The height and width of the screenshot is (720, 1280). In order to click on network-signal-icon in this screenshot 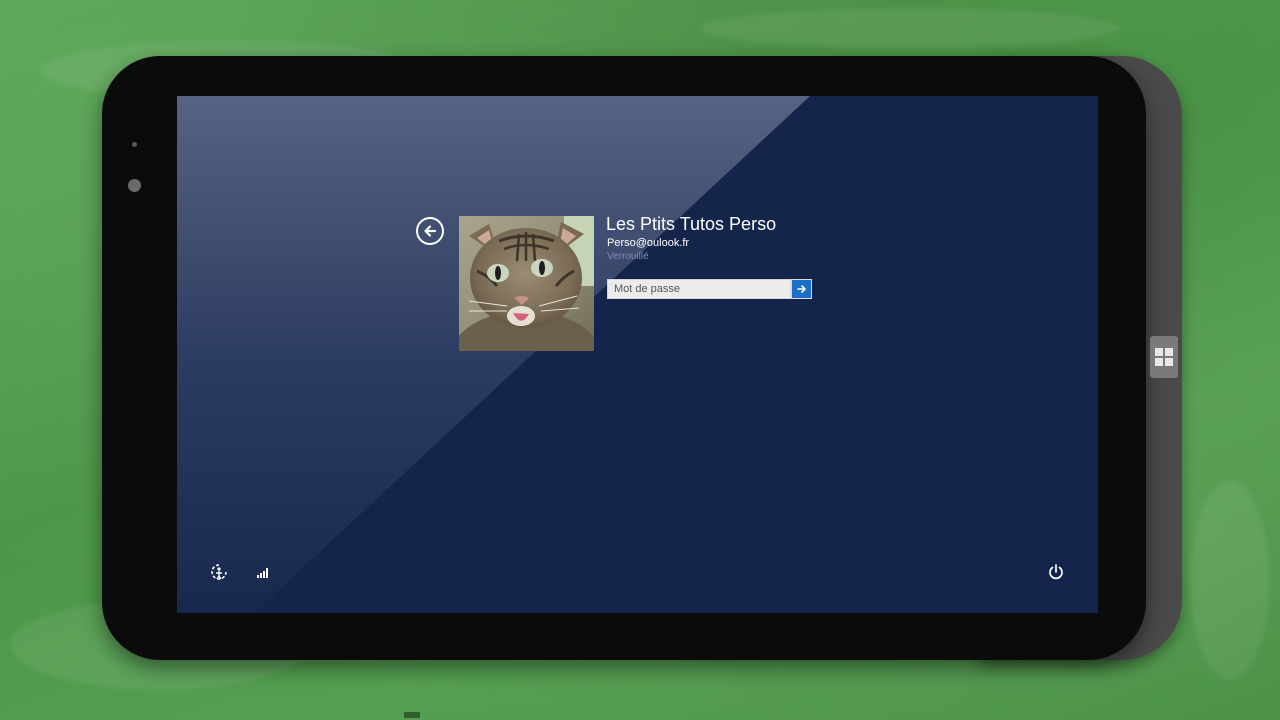, I will do `click(262, 573)`.